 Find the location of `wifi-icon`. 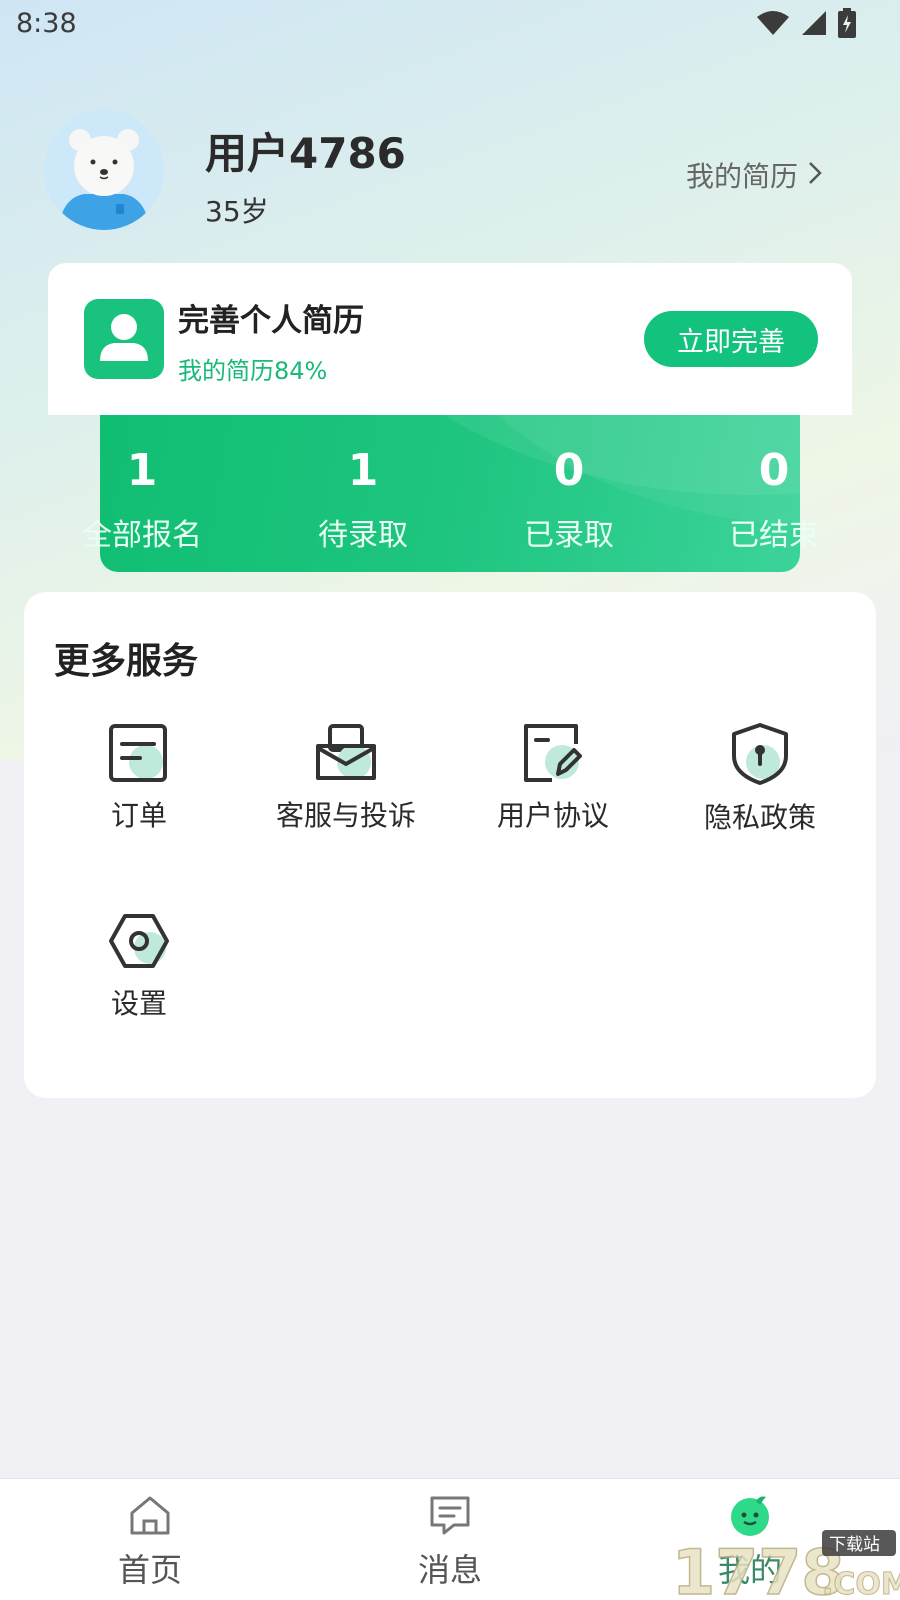

wifi-icon is located at coordinates (773, 25).